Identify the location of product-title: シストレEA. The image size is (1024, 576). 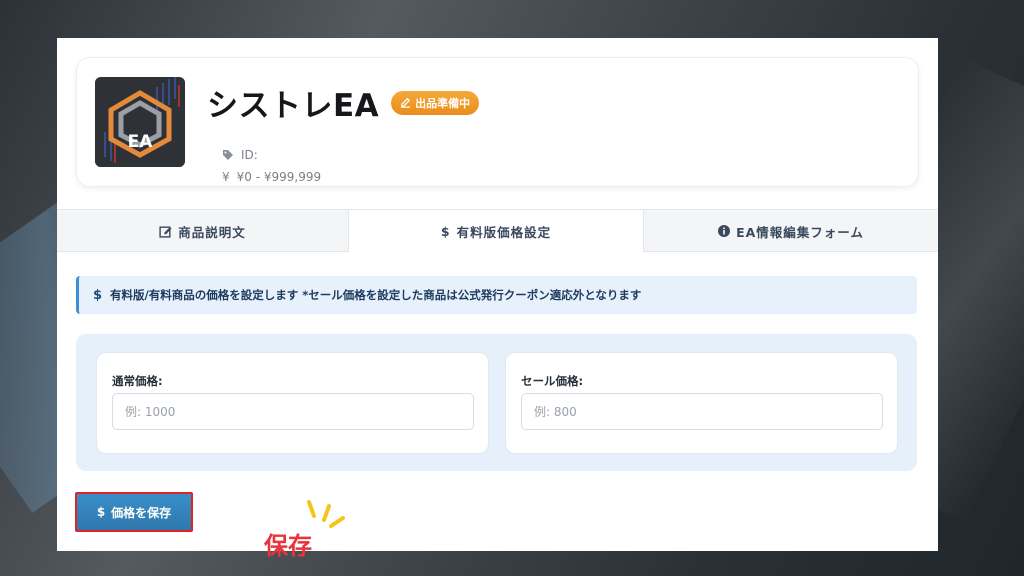
(293, 106).